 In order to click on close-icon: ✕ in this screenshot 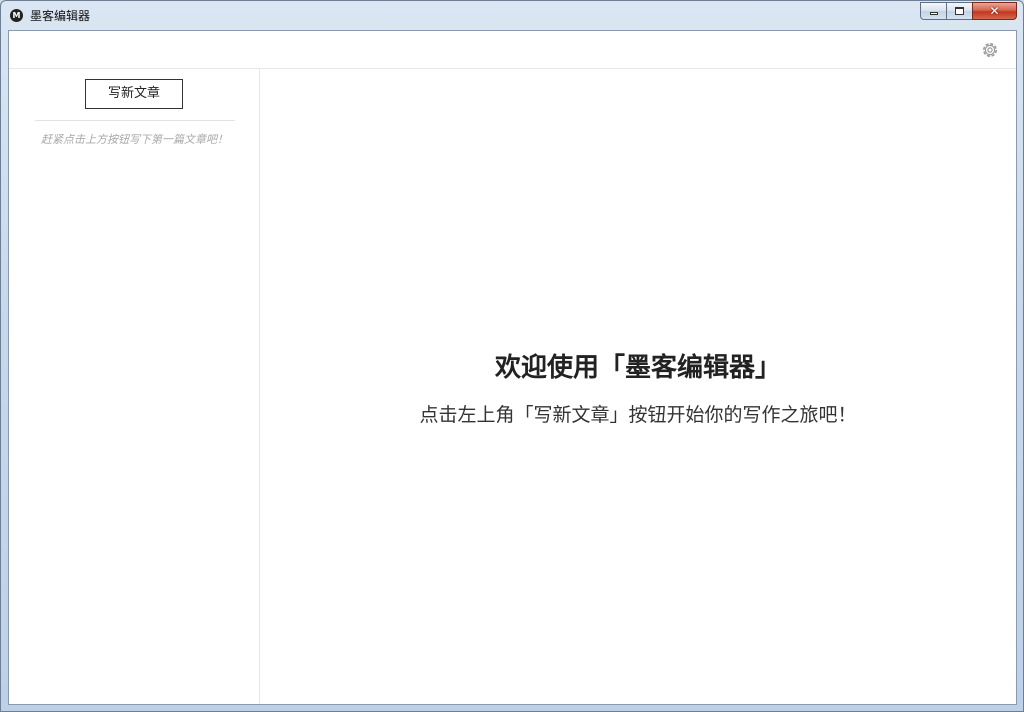, I will do `click(994, 11)`.